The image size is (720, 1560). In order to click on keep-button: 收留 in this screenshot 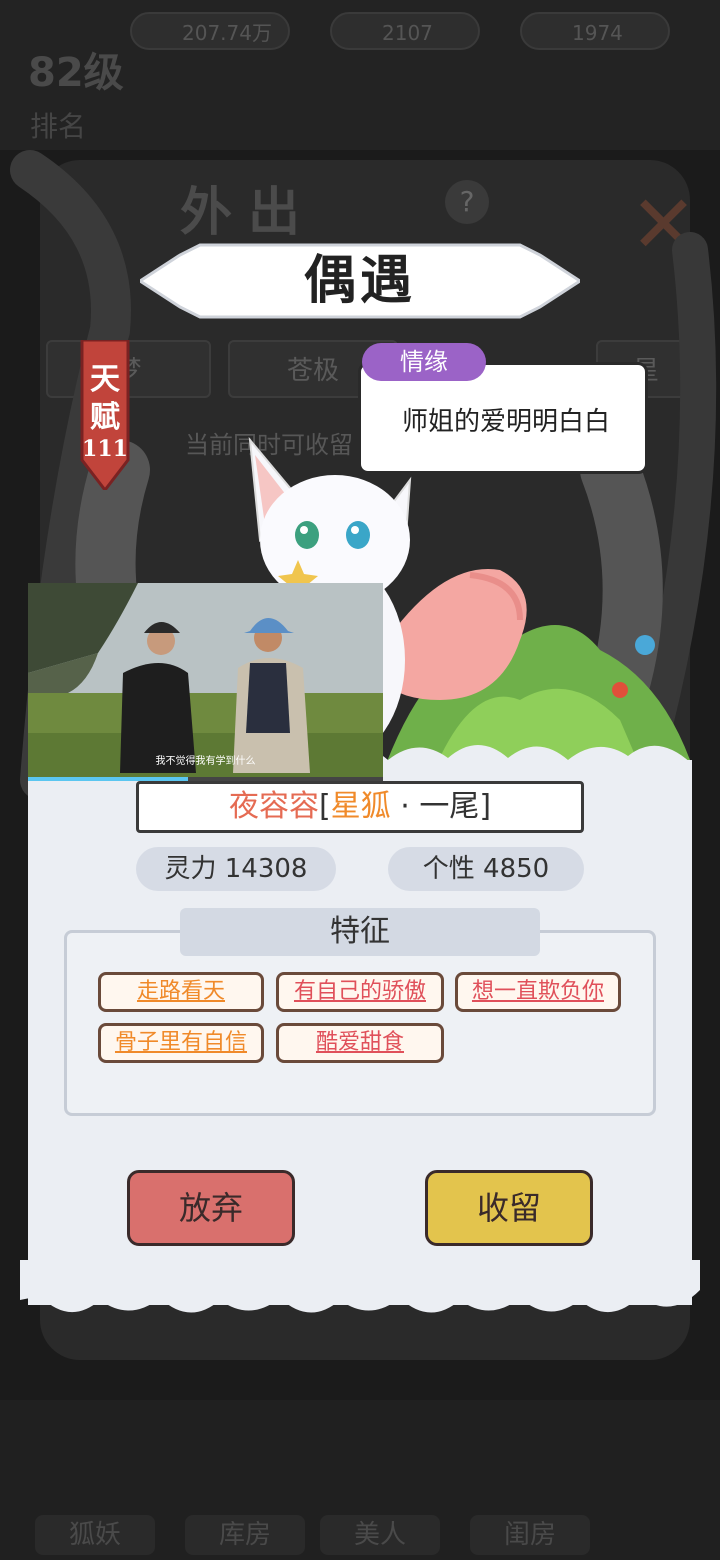, I will do `click(509, 1208)`.